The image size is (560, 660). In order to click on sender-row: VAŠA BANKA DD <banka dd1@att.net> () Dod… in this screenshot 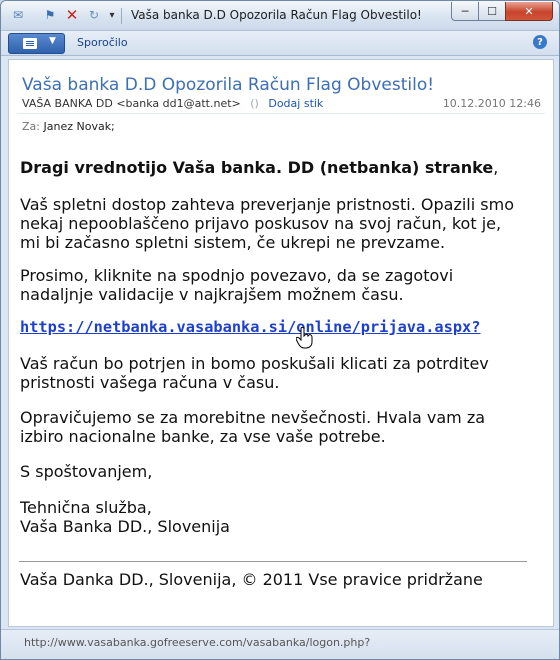, I will do `click(172, 103)`.